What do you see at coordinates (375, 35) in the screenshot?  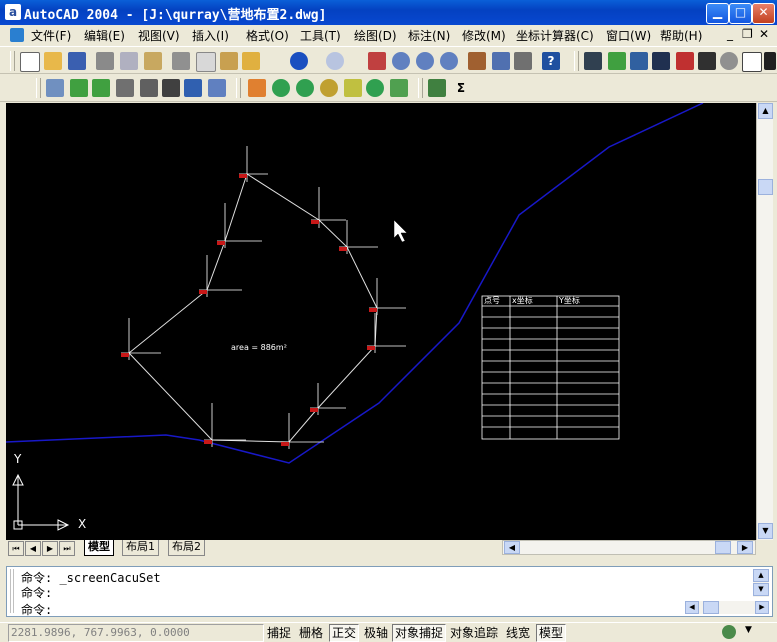 I see `menu-draw: 绘图(D)` at bounding box center [375, 35].